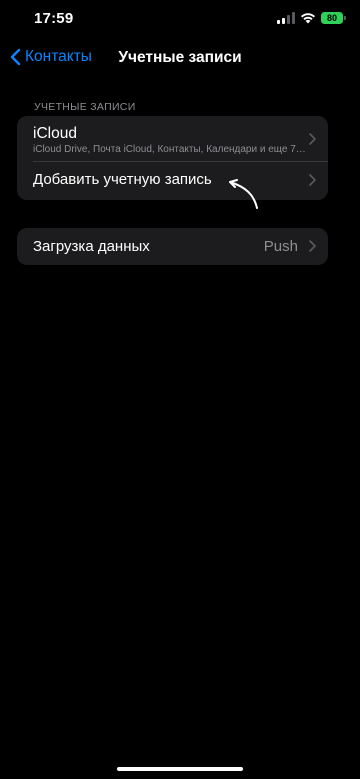  What do you see at coordinates (91, 246) in the screenshot?
I see `fetch-data-label: Загрузка данных` at bounding box center [91, 246].